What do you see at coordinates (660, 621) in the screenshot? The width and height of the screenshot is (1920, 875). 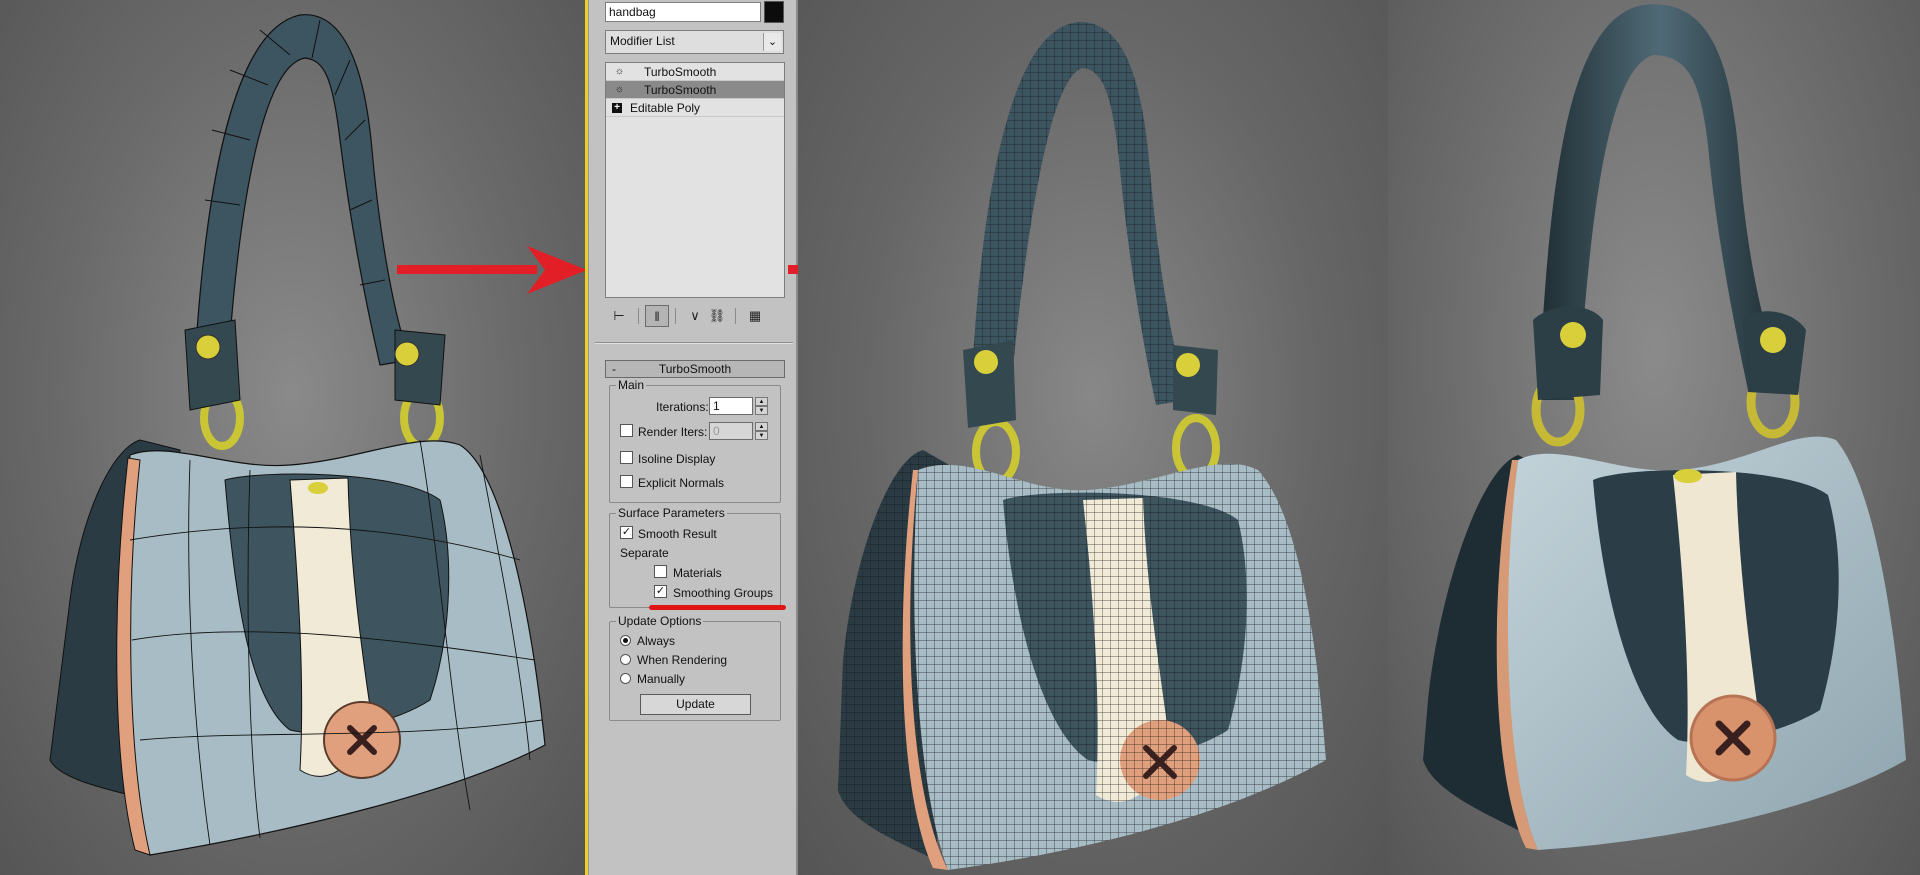 I see `update-options-title: Update Options` at bounding box center [660, 621].